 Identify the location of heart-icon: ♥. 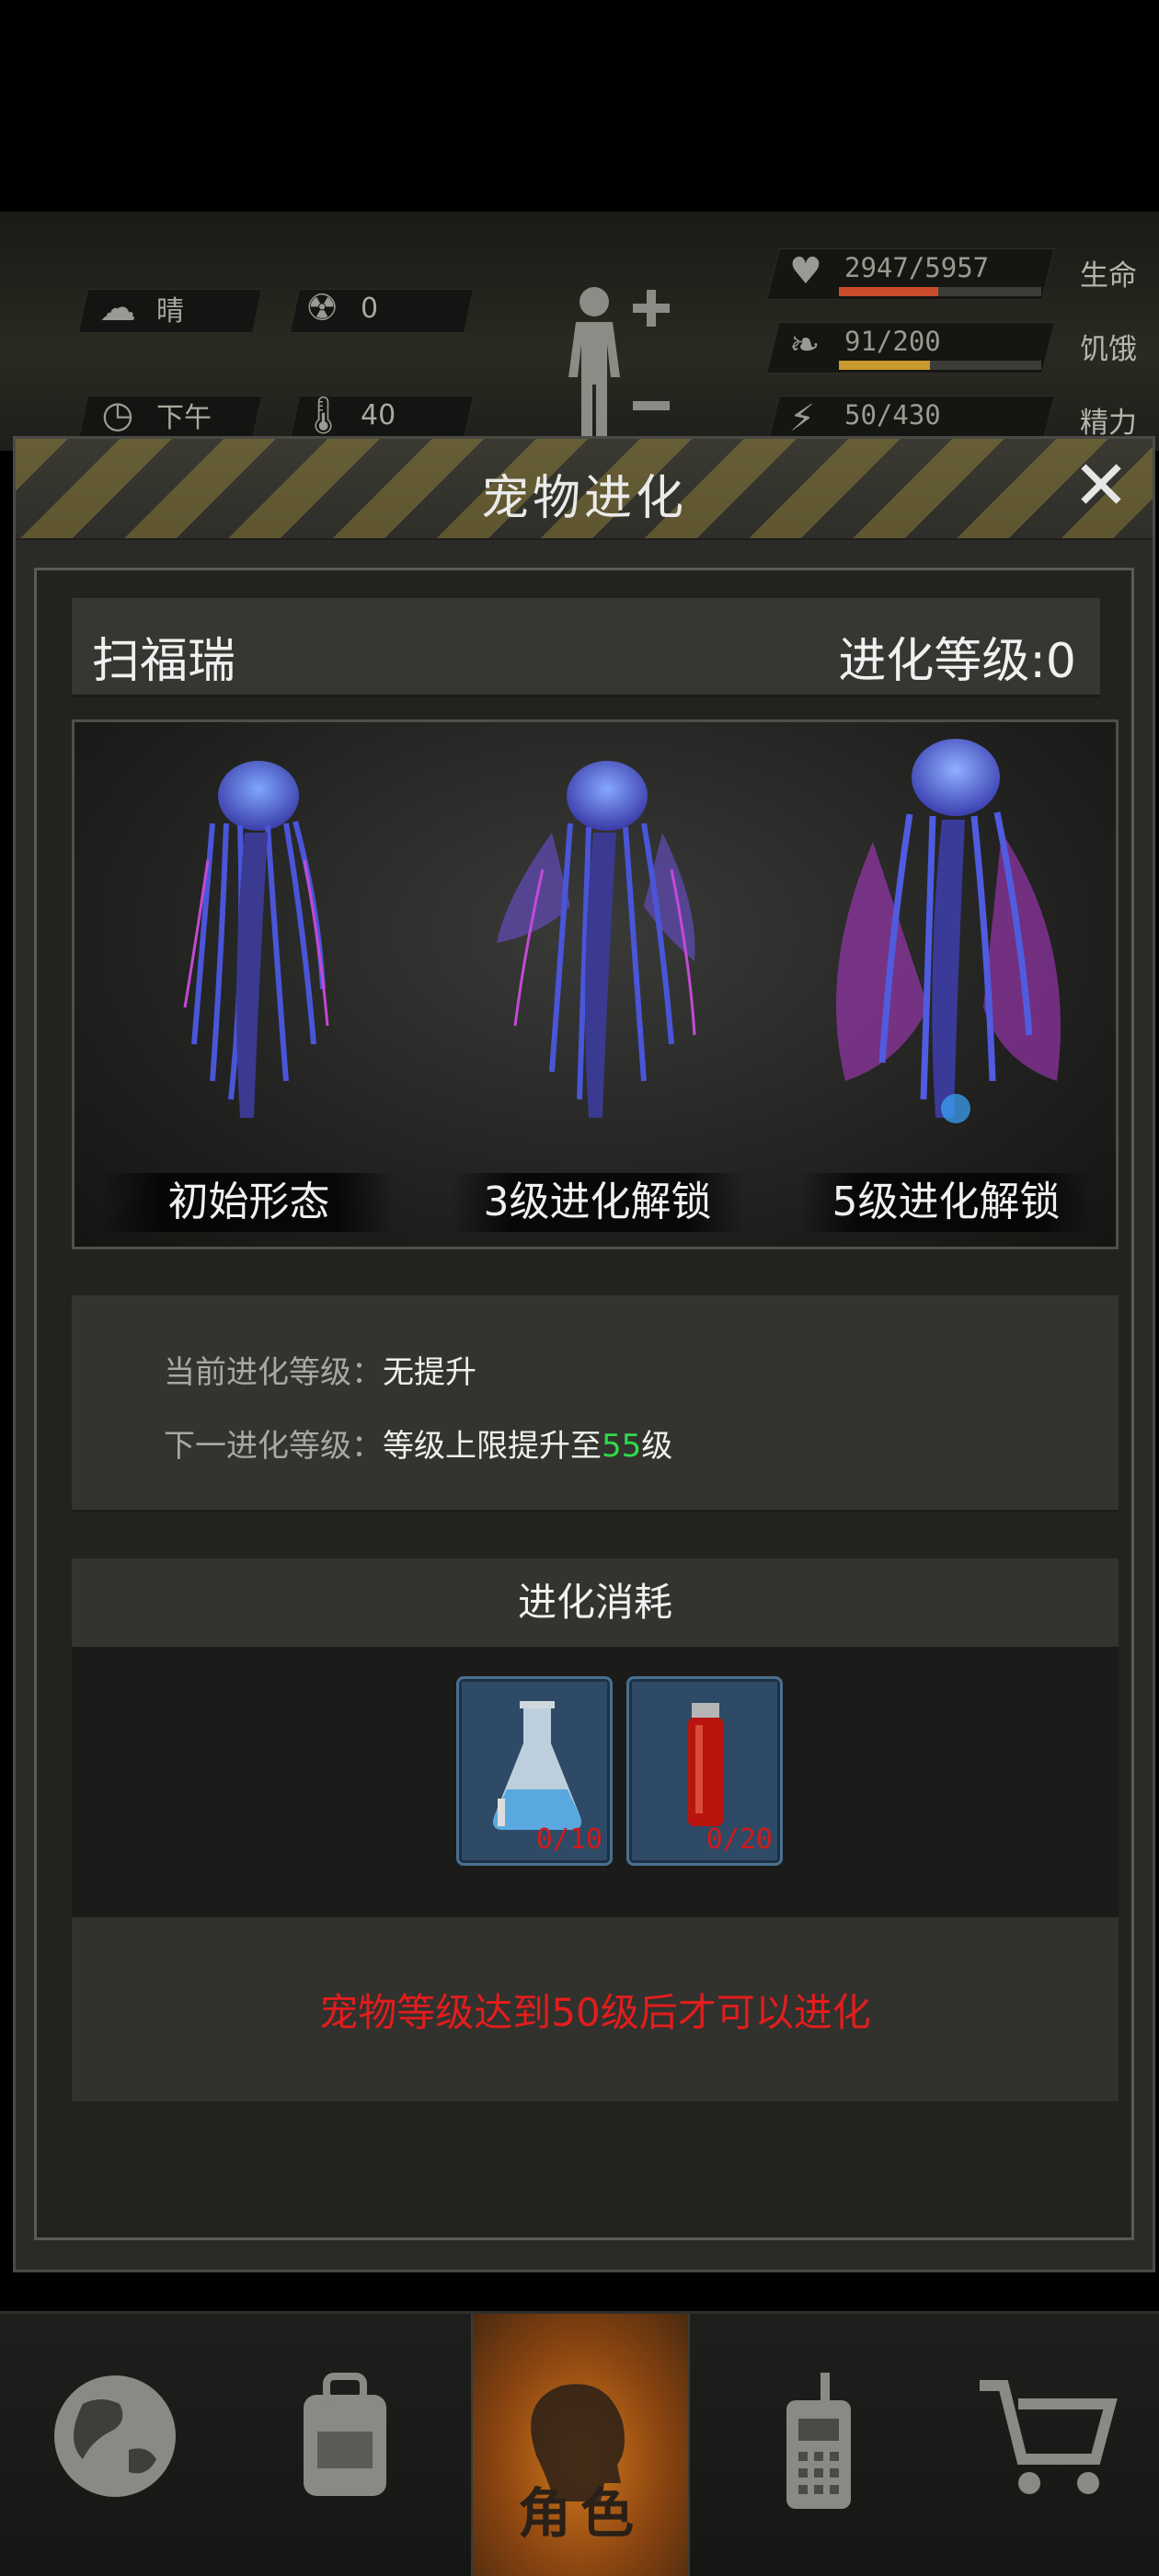
(805, 271).